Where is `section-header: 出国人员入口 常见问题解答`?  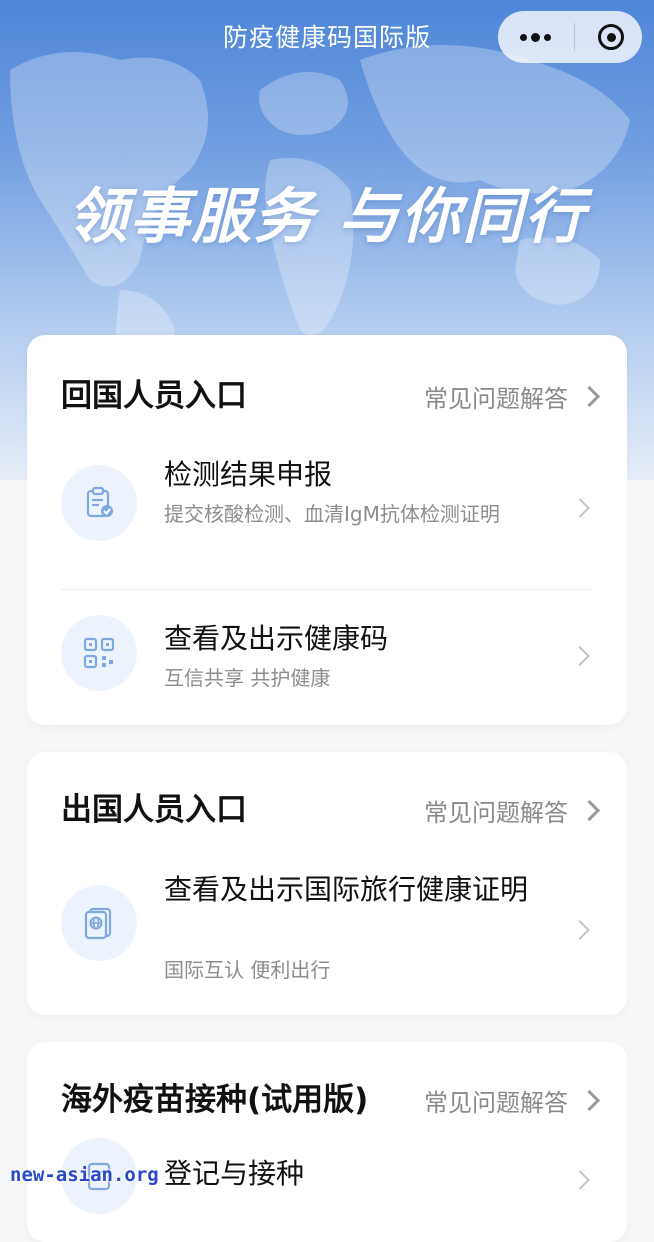
section-header: 出国人员入口 常见问题解答 is located at coordinates (332, 810).